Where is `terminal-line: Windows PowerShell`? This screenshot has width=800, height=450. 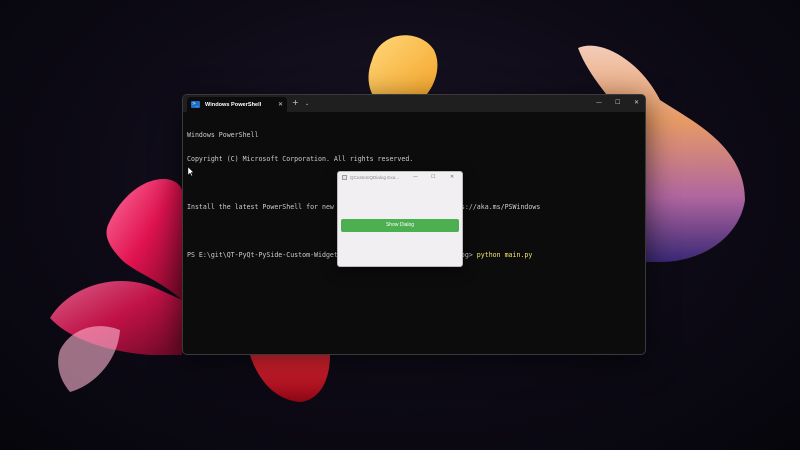
terminal-line: Windows PowerShell is located at coordinates (223, 135).